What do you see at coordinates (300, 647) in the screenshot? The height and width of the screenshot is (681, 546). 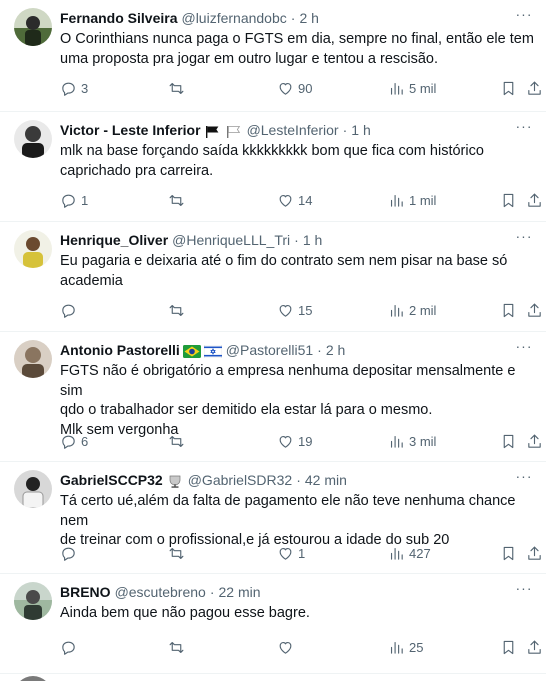 I see `tweet-actions: 25` at bounding box center [300, 647].